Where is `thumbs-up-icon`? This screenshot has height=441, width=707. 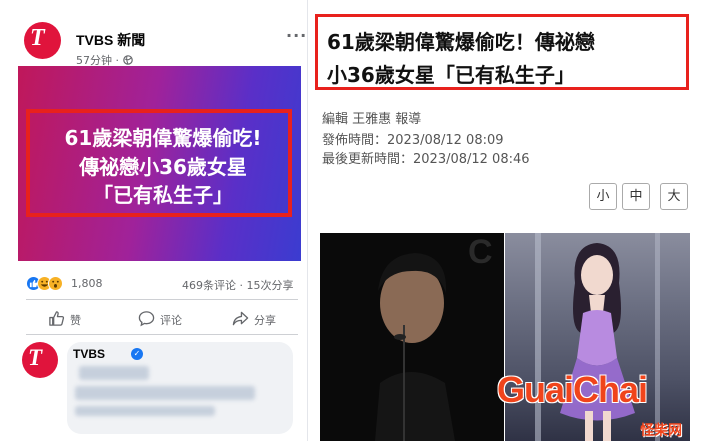
thumbs-up-icon is located at coordinates (57, 318).